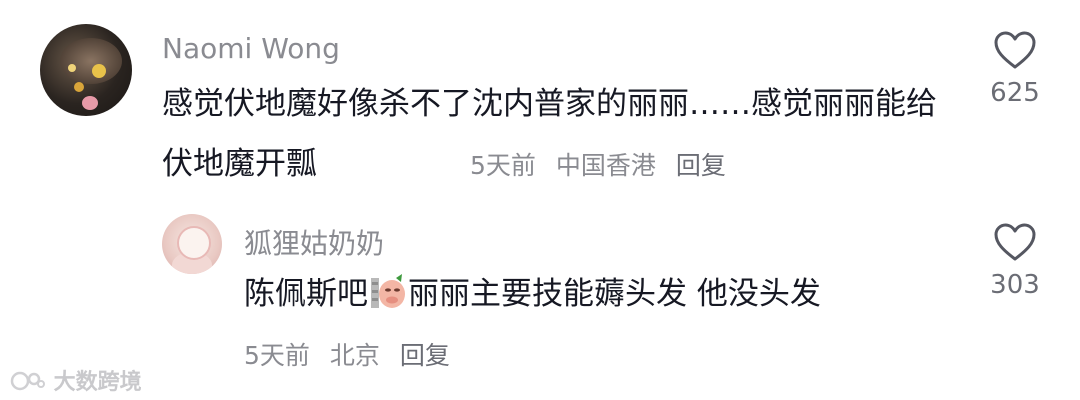 The height and width of the screenshot is (400, 1080). I want to click on pig-emoji-sticker, so click(388, 289).